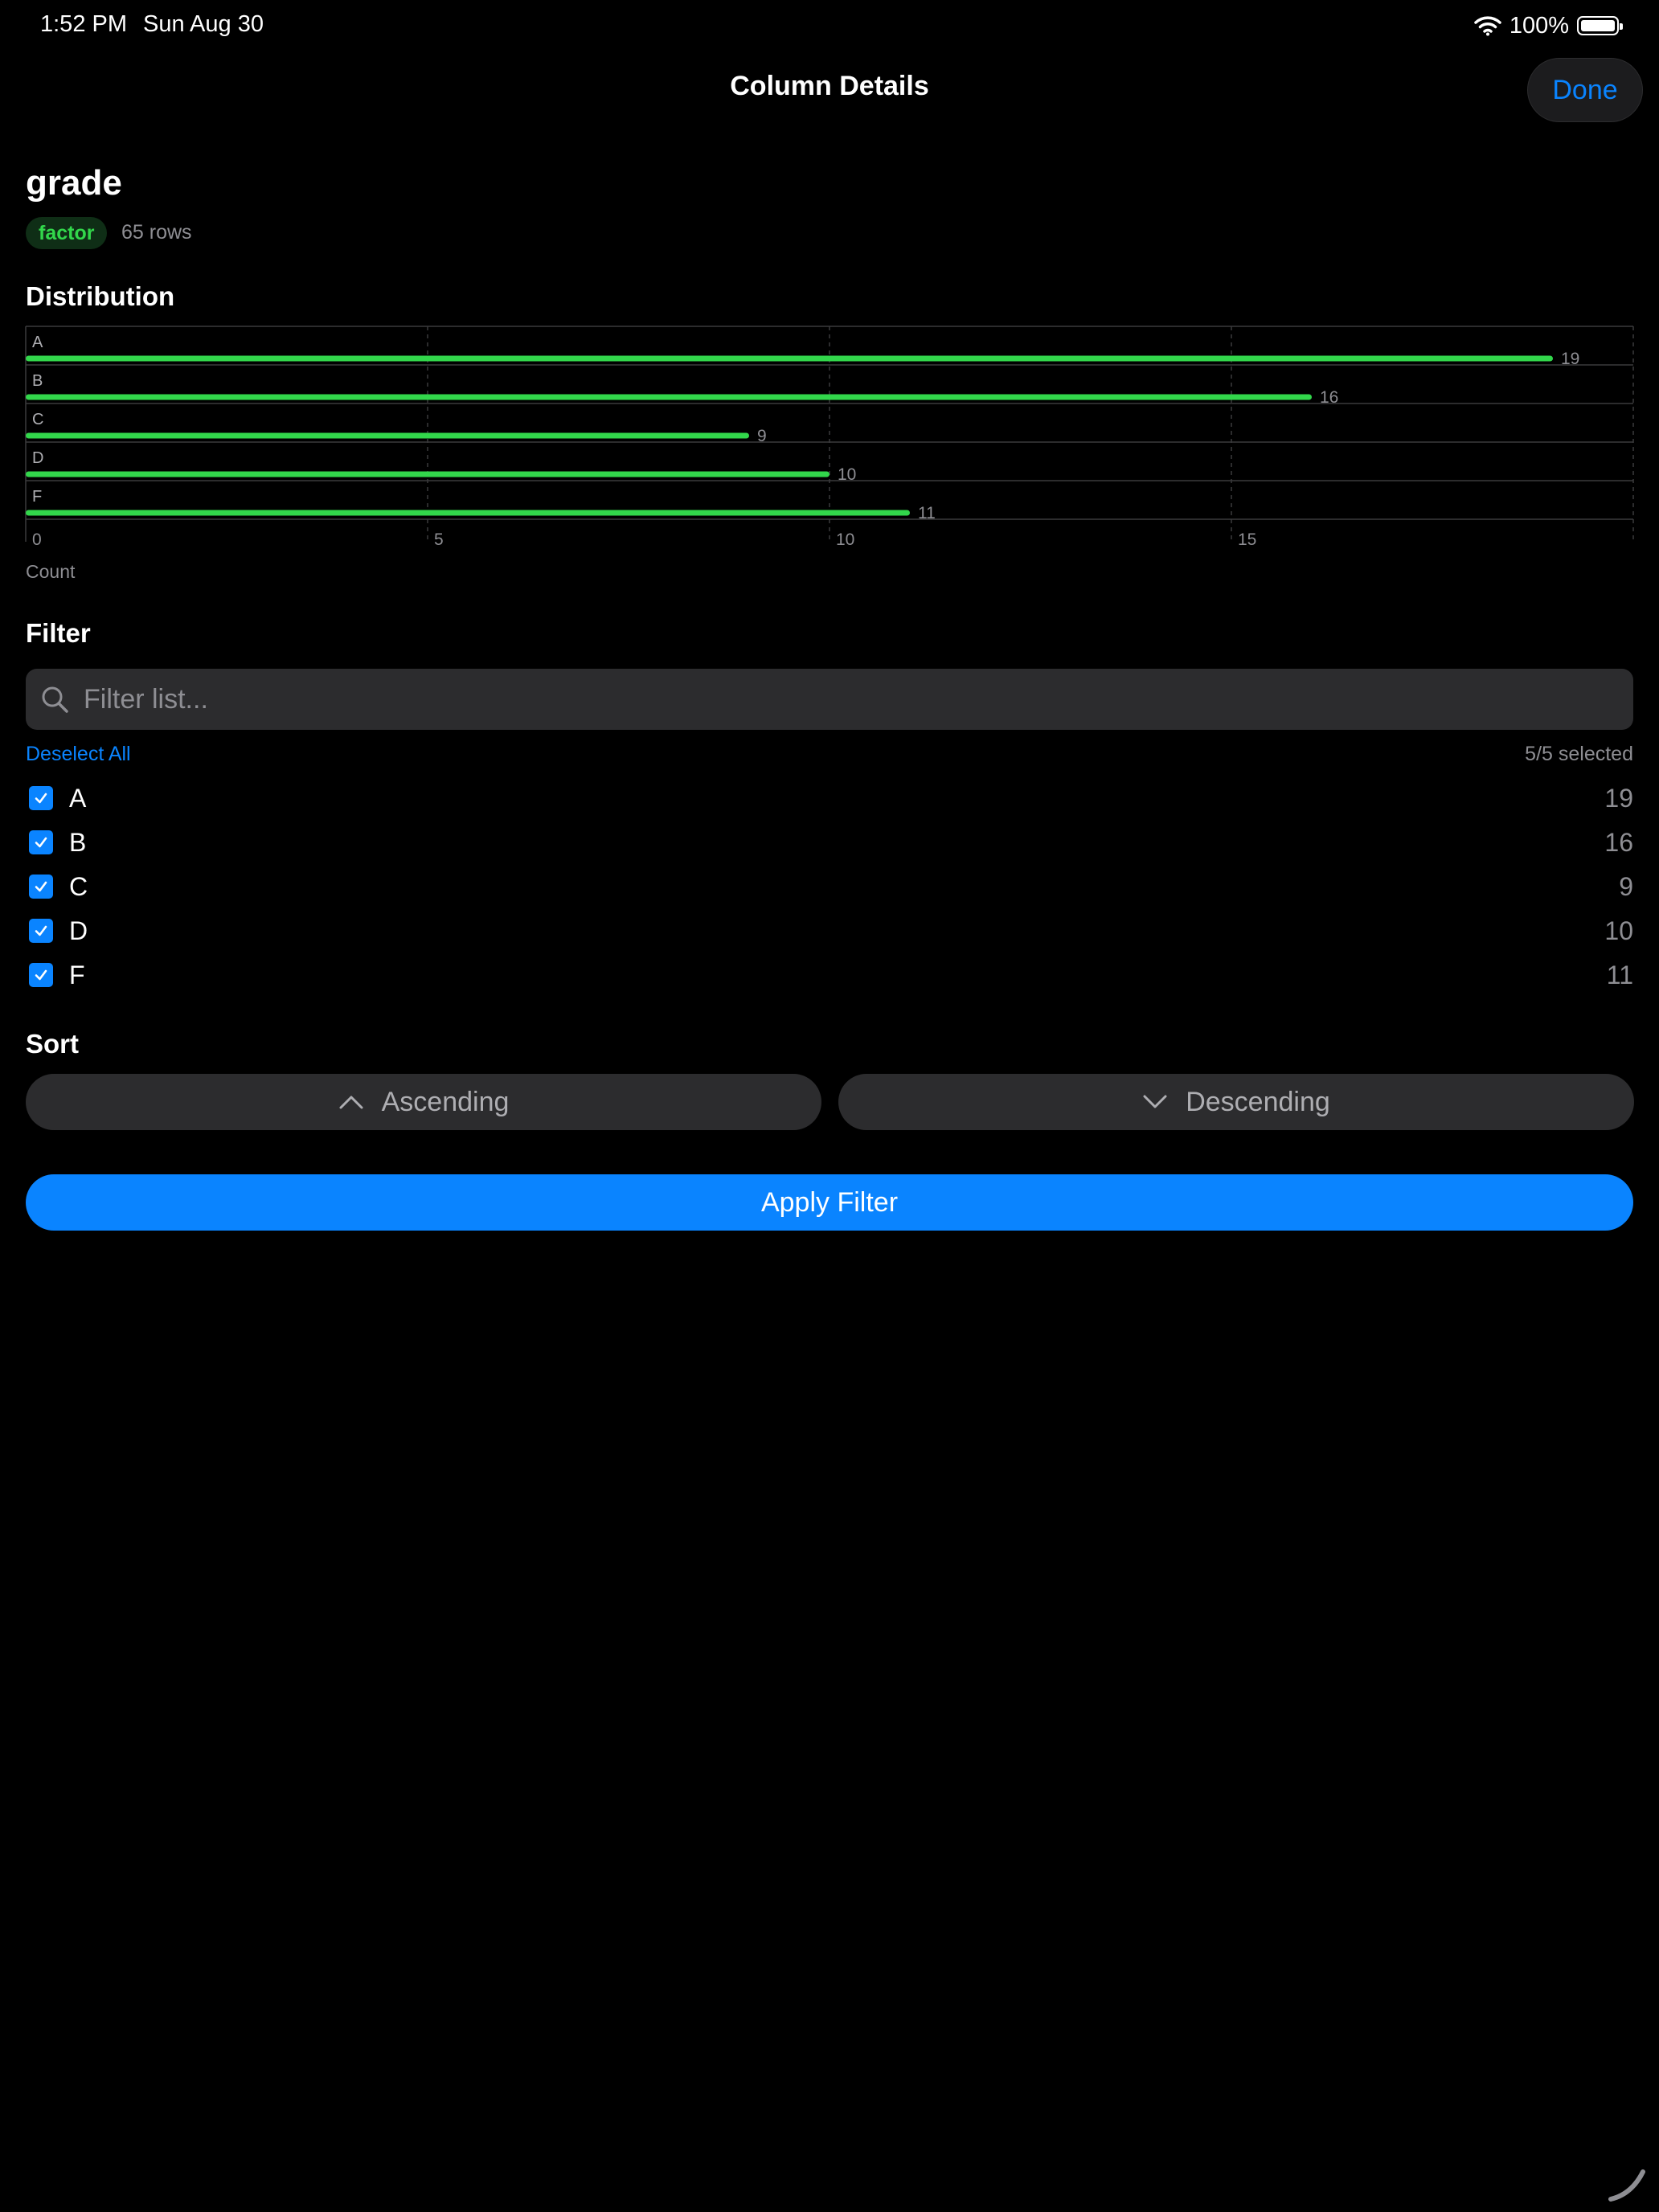 The height and width of the screenshot is (2212, 1659). What do you see at coordinates (58, 633) in the screenshot?
I see `filter-title: Filter` at bounding box center [58, 633].